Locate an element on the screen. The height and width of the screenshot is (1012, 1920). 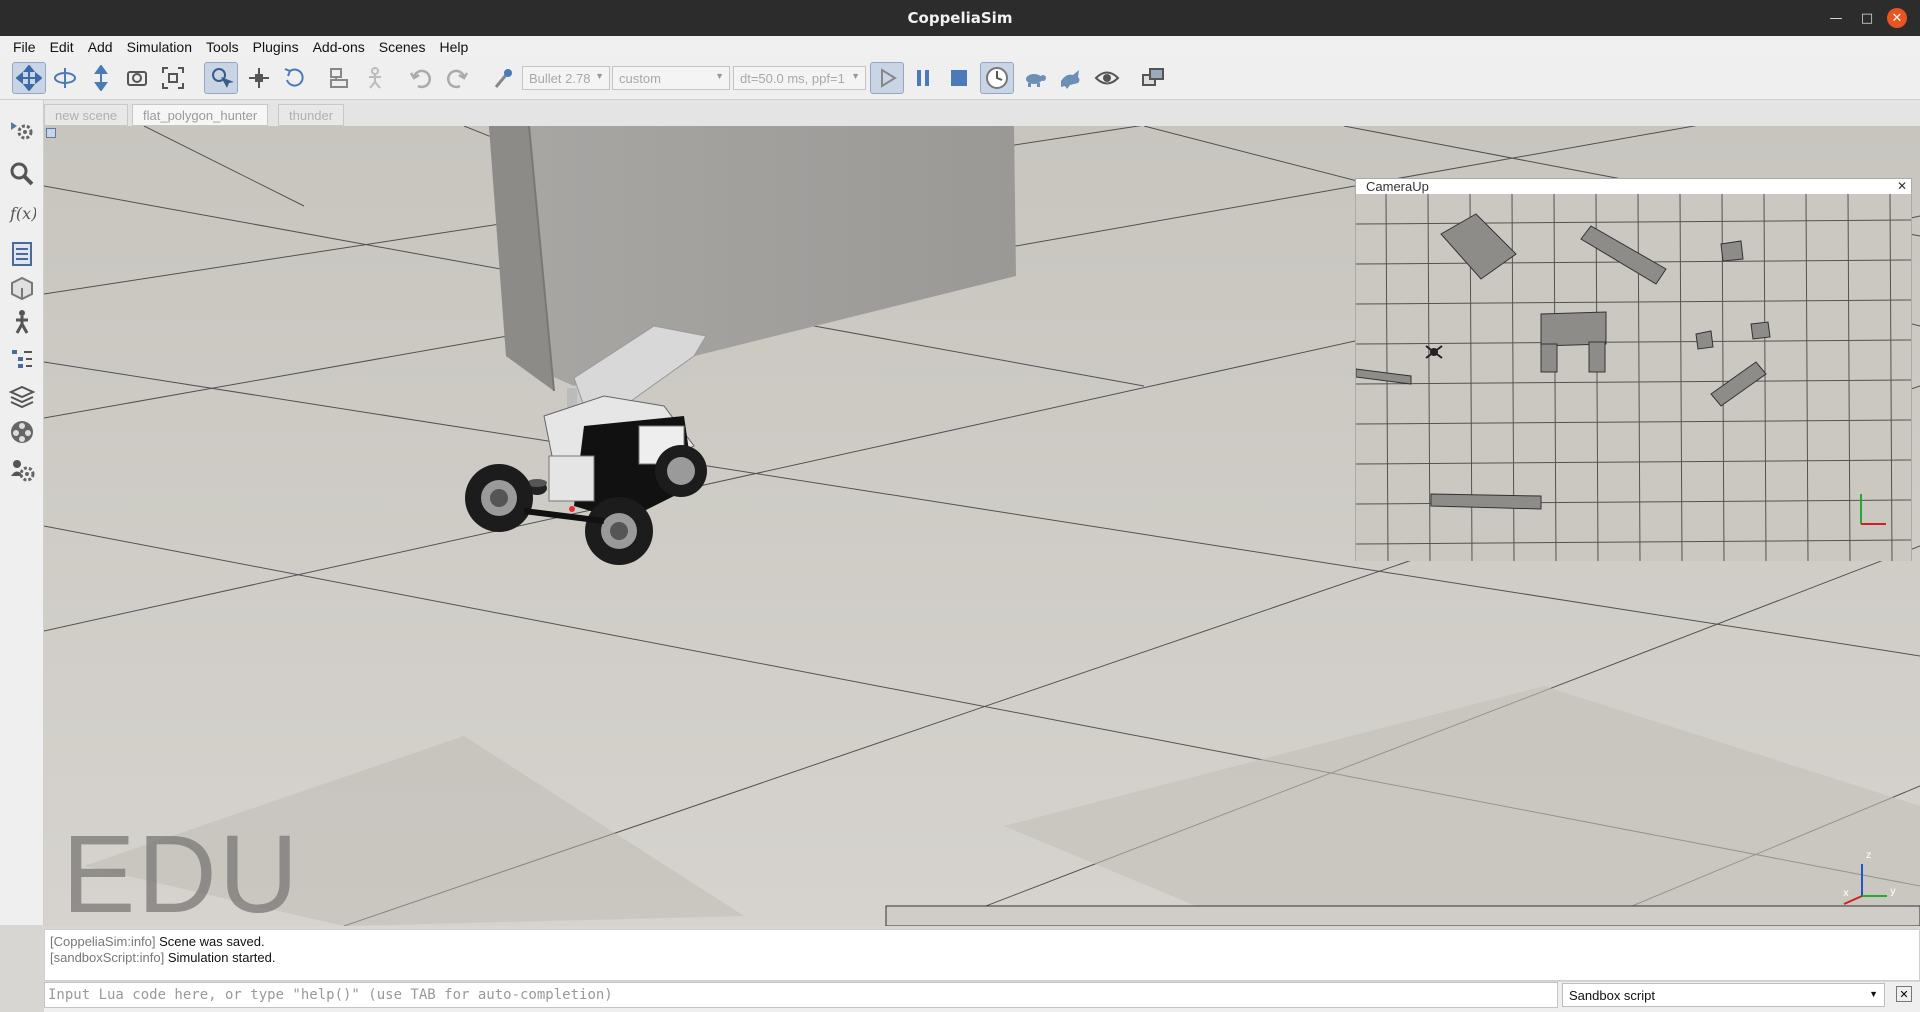
video-recorder-icon is located at coordinates (22, 432).